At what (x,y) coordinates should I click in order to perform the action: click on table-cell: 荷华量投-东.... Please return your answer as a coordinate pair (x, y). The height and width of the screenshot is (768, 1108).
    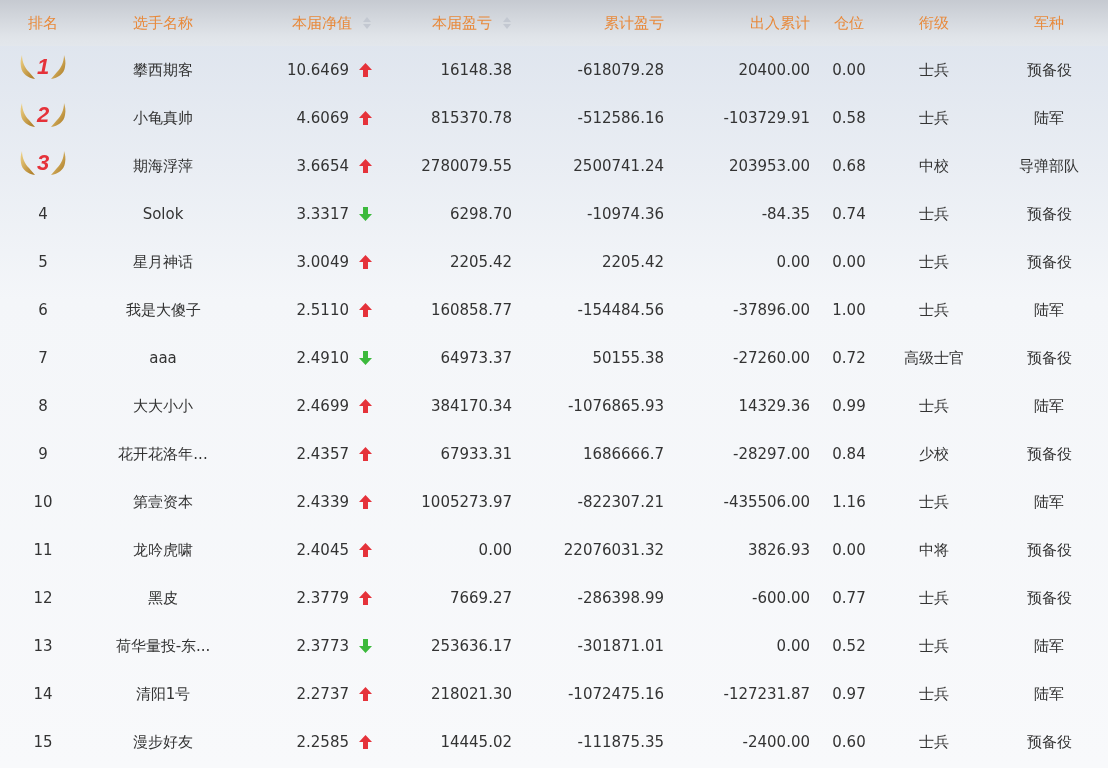
    Looking at the image, I should click on (163, 645).